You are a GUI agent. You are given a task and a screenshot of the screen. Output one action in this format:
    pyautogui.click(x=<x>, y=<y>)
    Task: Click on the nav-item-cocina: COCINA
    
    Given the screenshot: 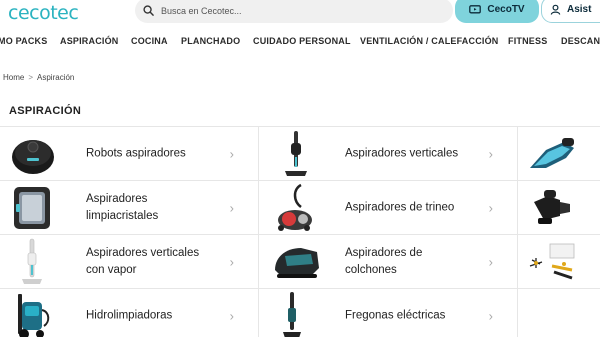 What is the action you would take?
    pyautogui.click(x=149, y=41)
    